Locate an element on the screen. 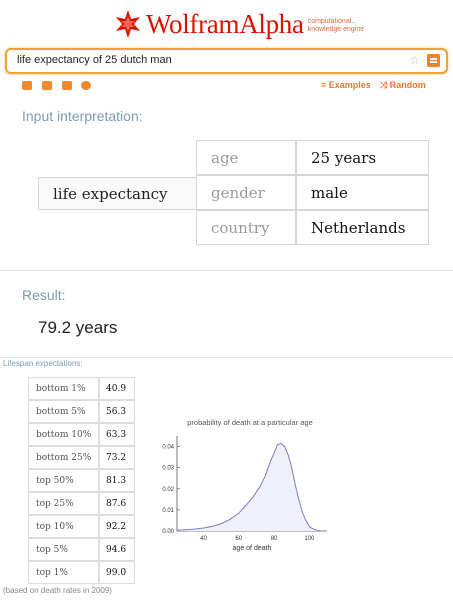 Image resolution: width=453 pixels, height=600 pixels. lifespan-row: bottom 10% 63.3 is located at coordinates (81, 434).